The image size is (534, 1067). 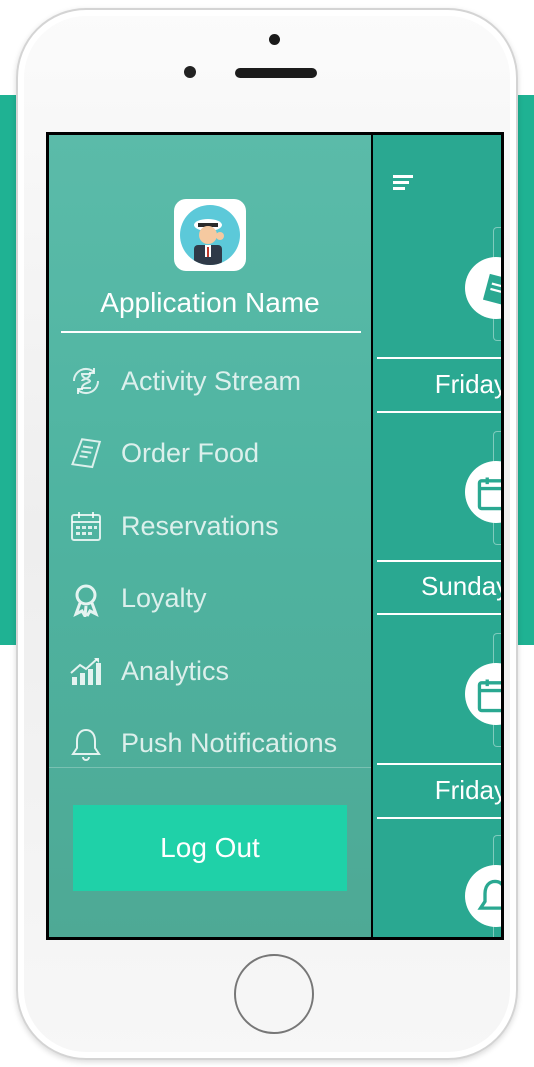 I want to click on menu-item-reservations: Reservations, so click(x=210, y=526).